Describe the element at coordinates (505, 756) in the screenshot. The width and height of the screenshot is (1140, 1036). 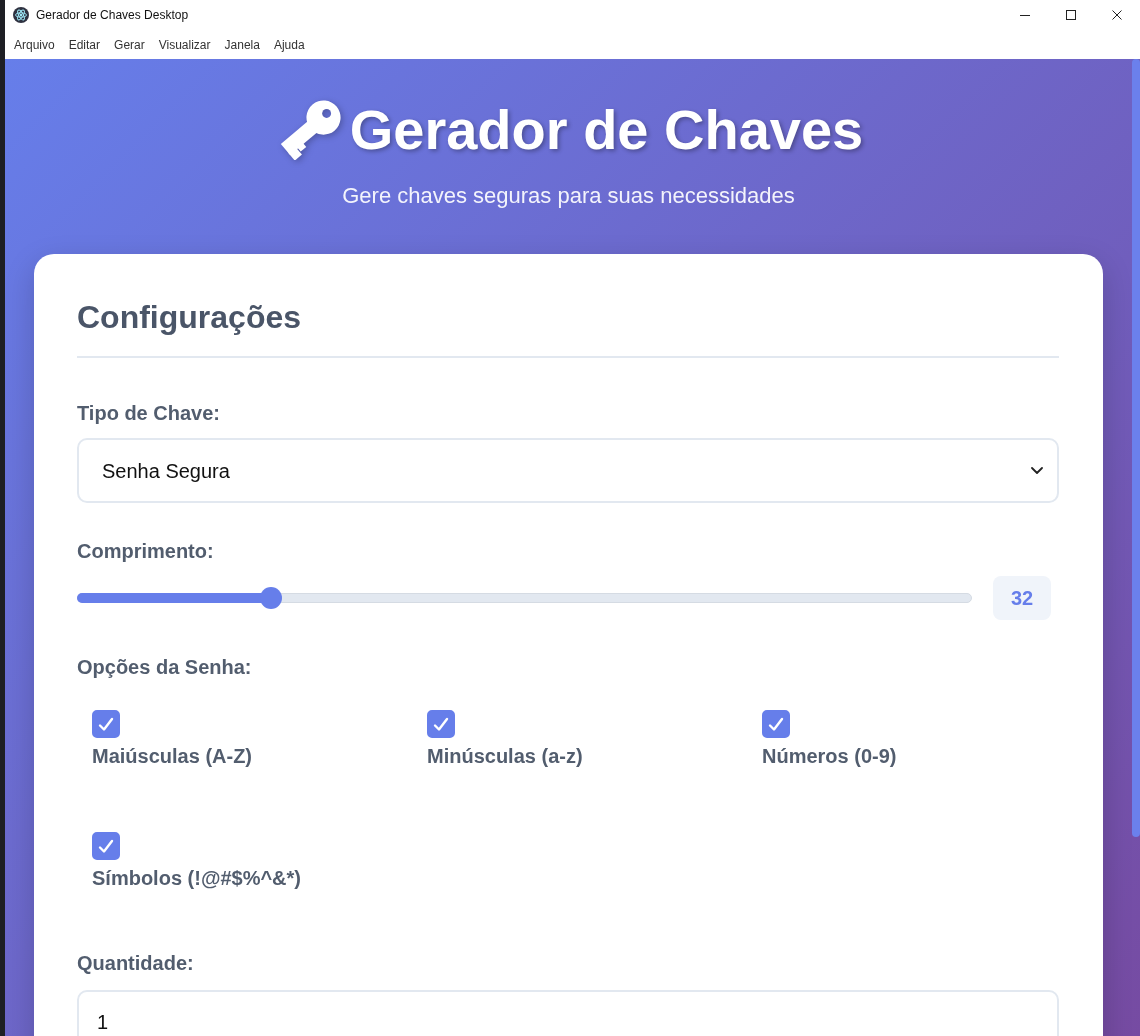
I see `option-label: Minúsculas (a-z)` at that location.